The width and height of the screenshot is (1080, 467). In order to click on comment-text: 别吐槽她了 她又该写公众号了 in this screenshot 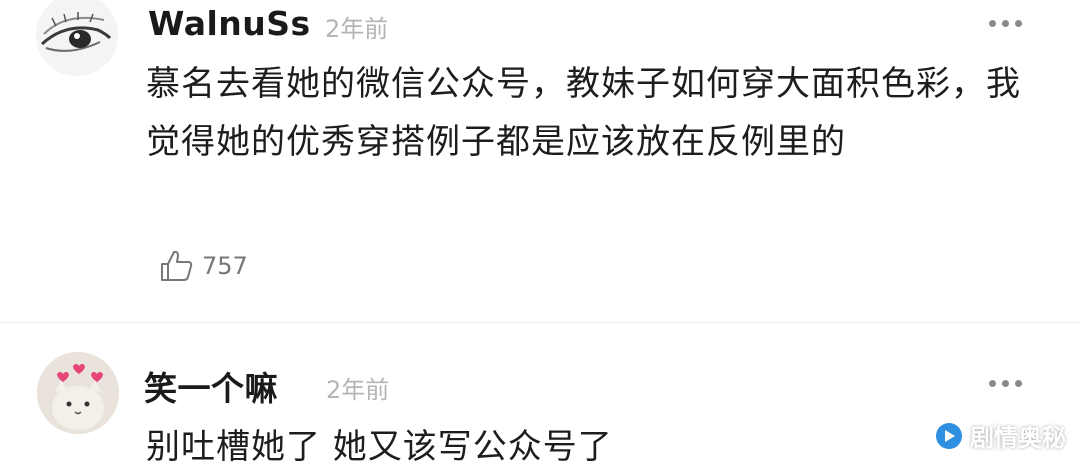, I will do `click(379, 447)`.